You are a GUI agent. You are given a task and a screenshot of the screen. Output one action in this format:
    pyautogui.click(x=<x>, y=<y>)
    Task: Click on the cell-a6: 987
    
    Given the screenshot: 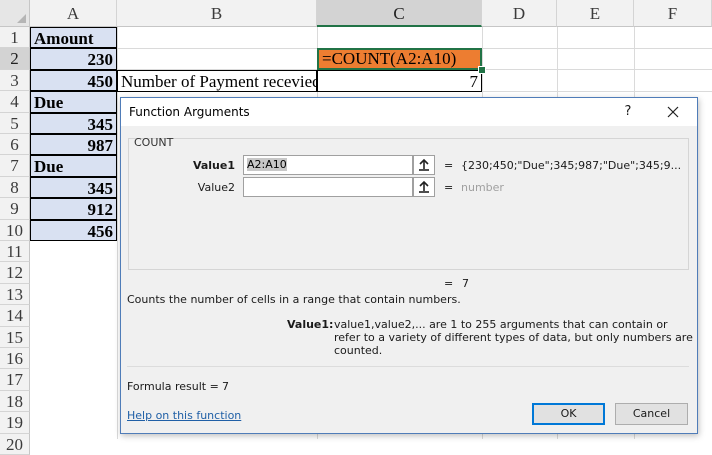 What is the action you would take?
    pyautogui.click(x=73, y=145)
    